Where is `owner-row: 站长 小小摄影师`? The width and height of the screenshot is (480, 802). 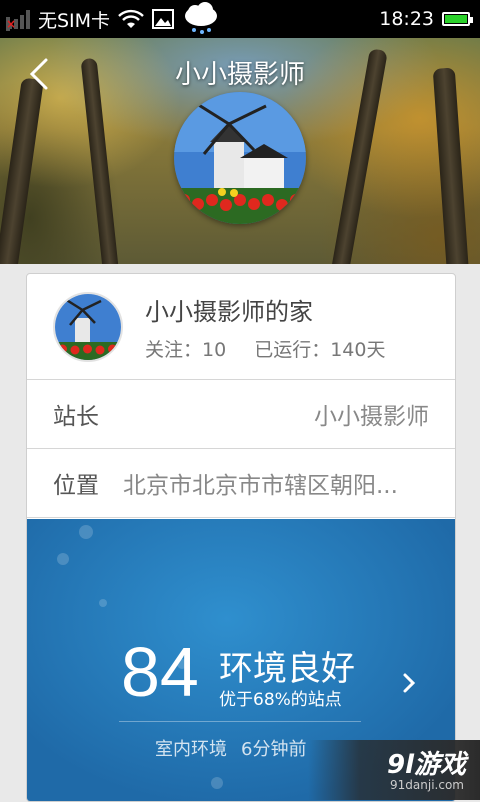 owner-row: 站长 小小摄影师 is located at coordinates (241, 414).